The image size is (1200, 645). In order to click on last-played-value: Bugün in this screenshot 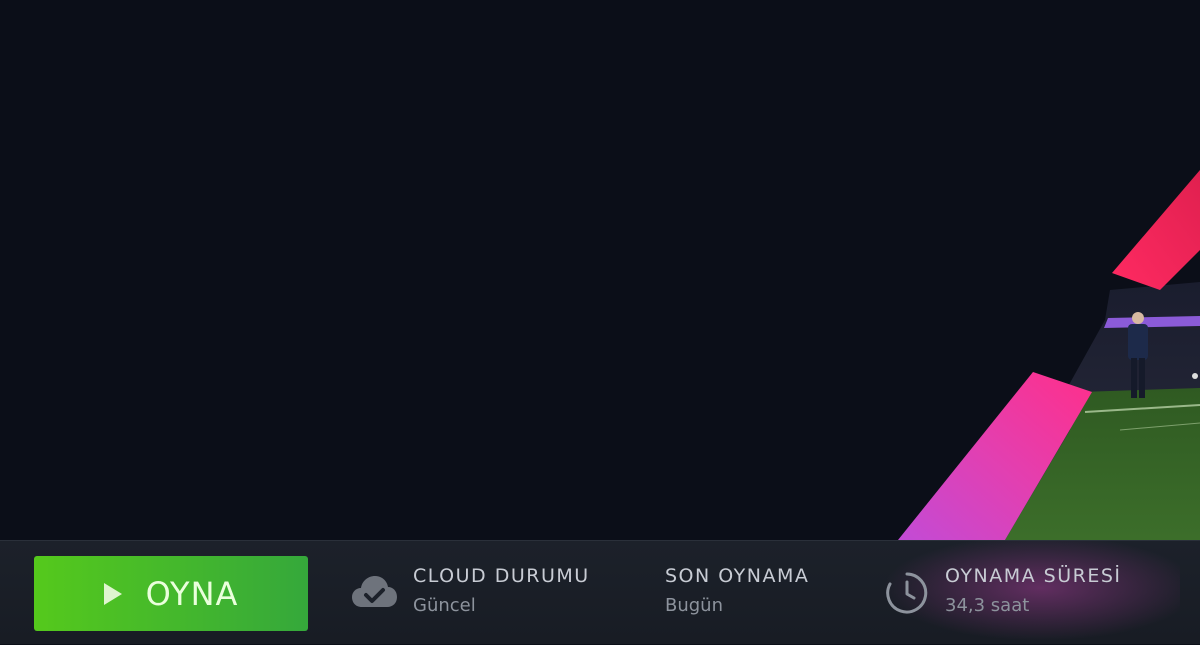, I will do `click(694, 605)`.